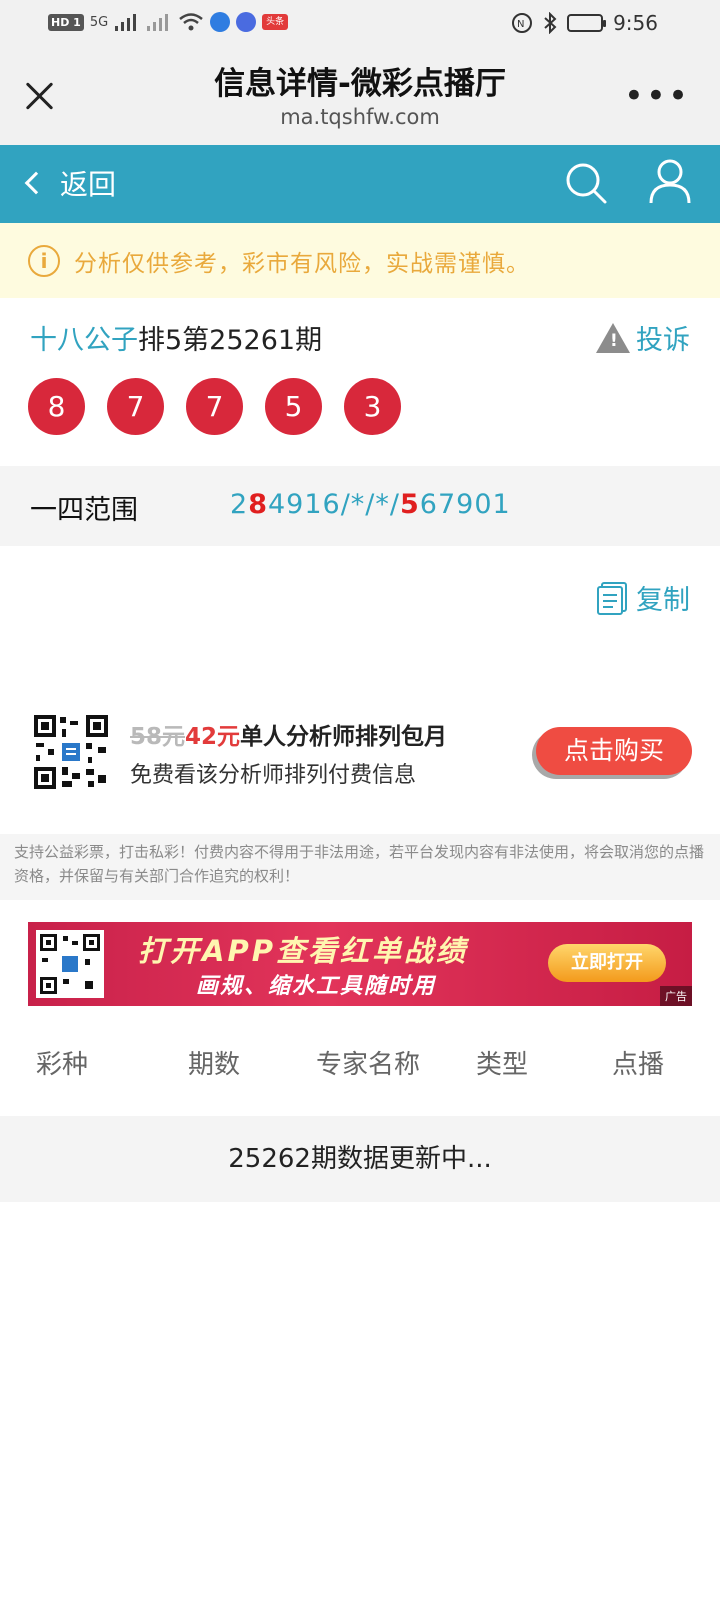 The height and width of the screenshot is (1600, 720). Describe the element at coordinates (607, 963) in the screenshot. I see `ad-open-button: 立即打开` at that location.